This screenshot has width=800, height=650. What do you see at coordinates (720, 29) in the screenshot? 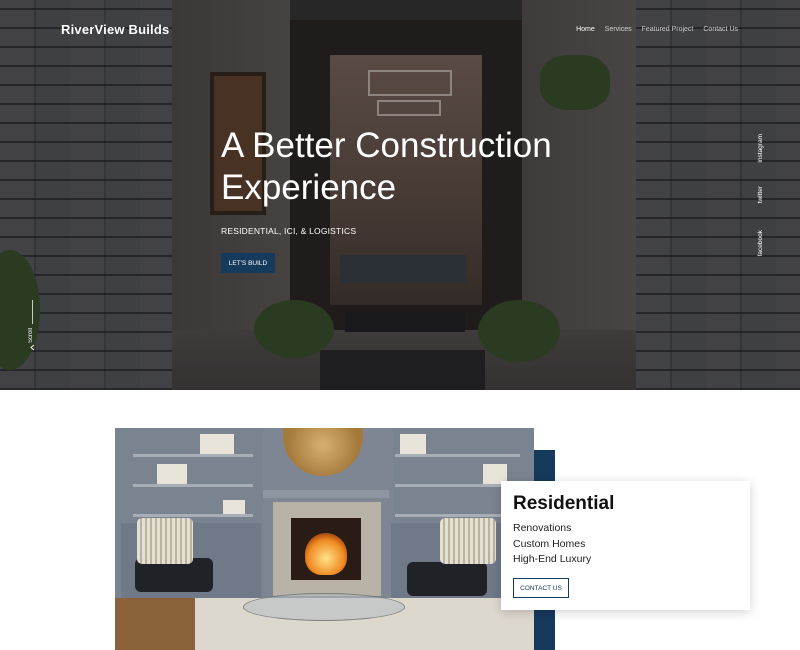
I see `nav-item-contact-us: Contact Us` at bounding box center [720, 29].